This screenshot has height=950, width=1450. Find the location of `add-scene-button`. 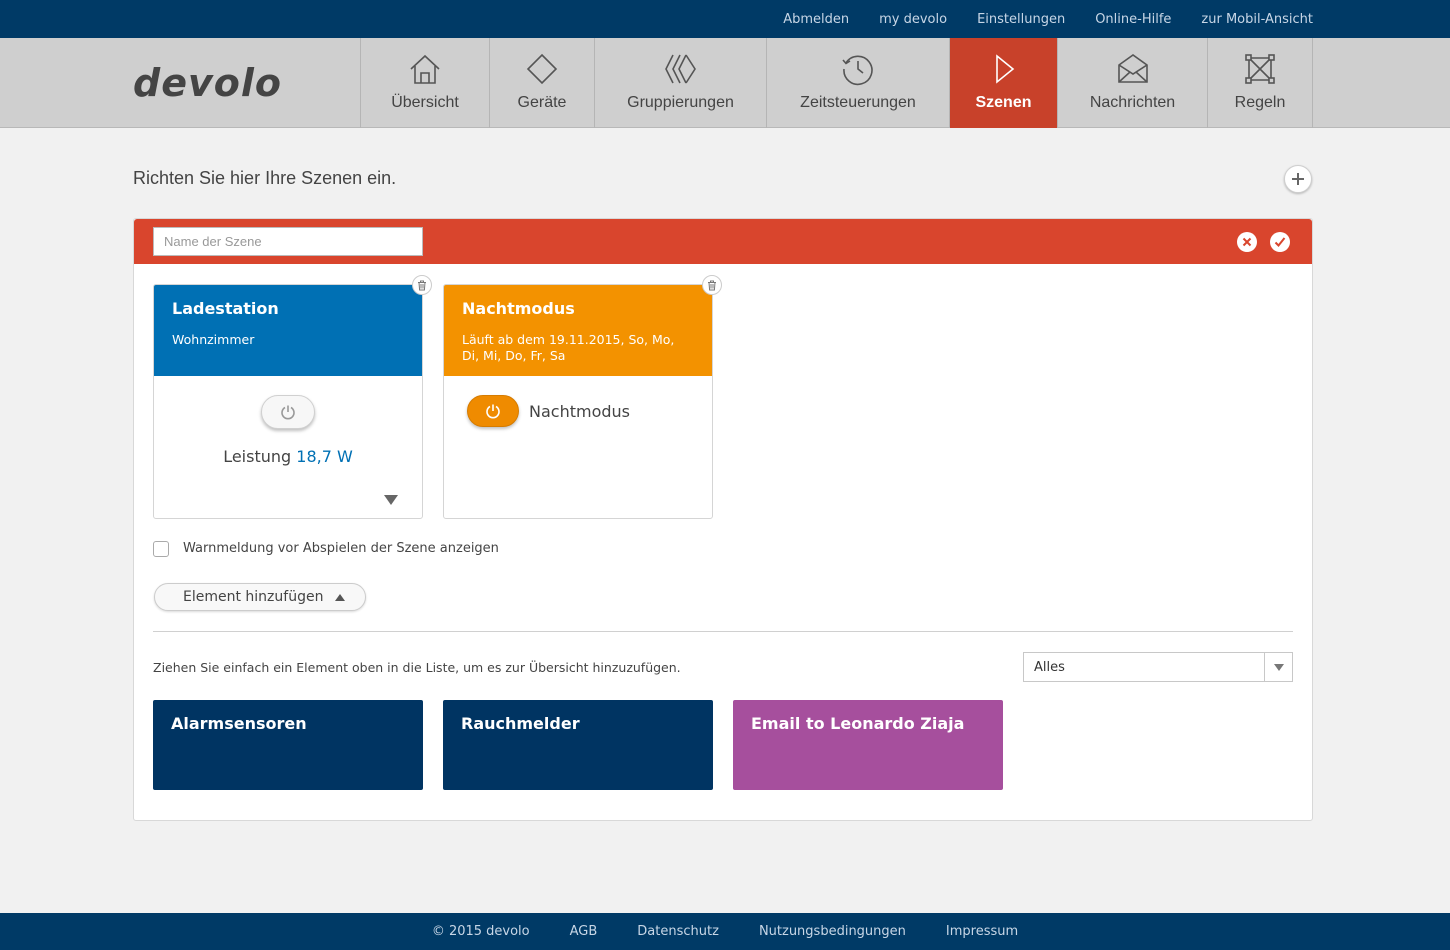

add-scene-button is located at coordinates (1298, 179).